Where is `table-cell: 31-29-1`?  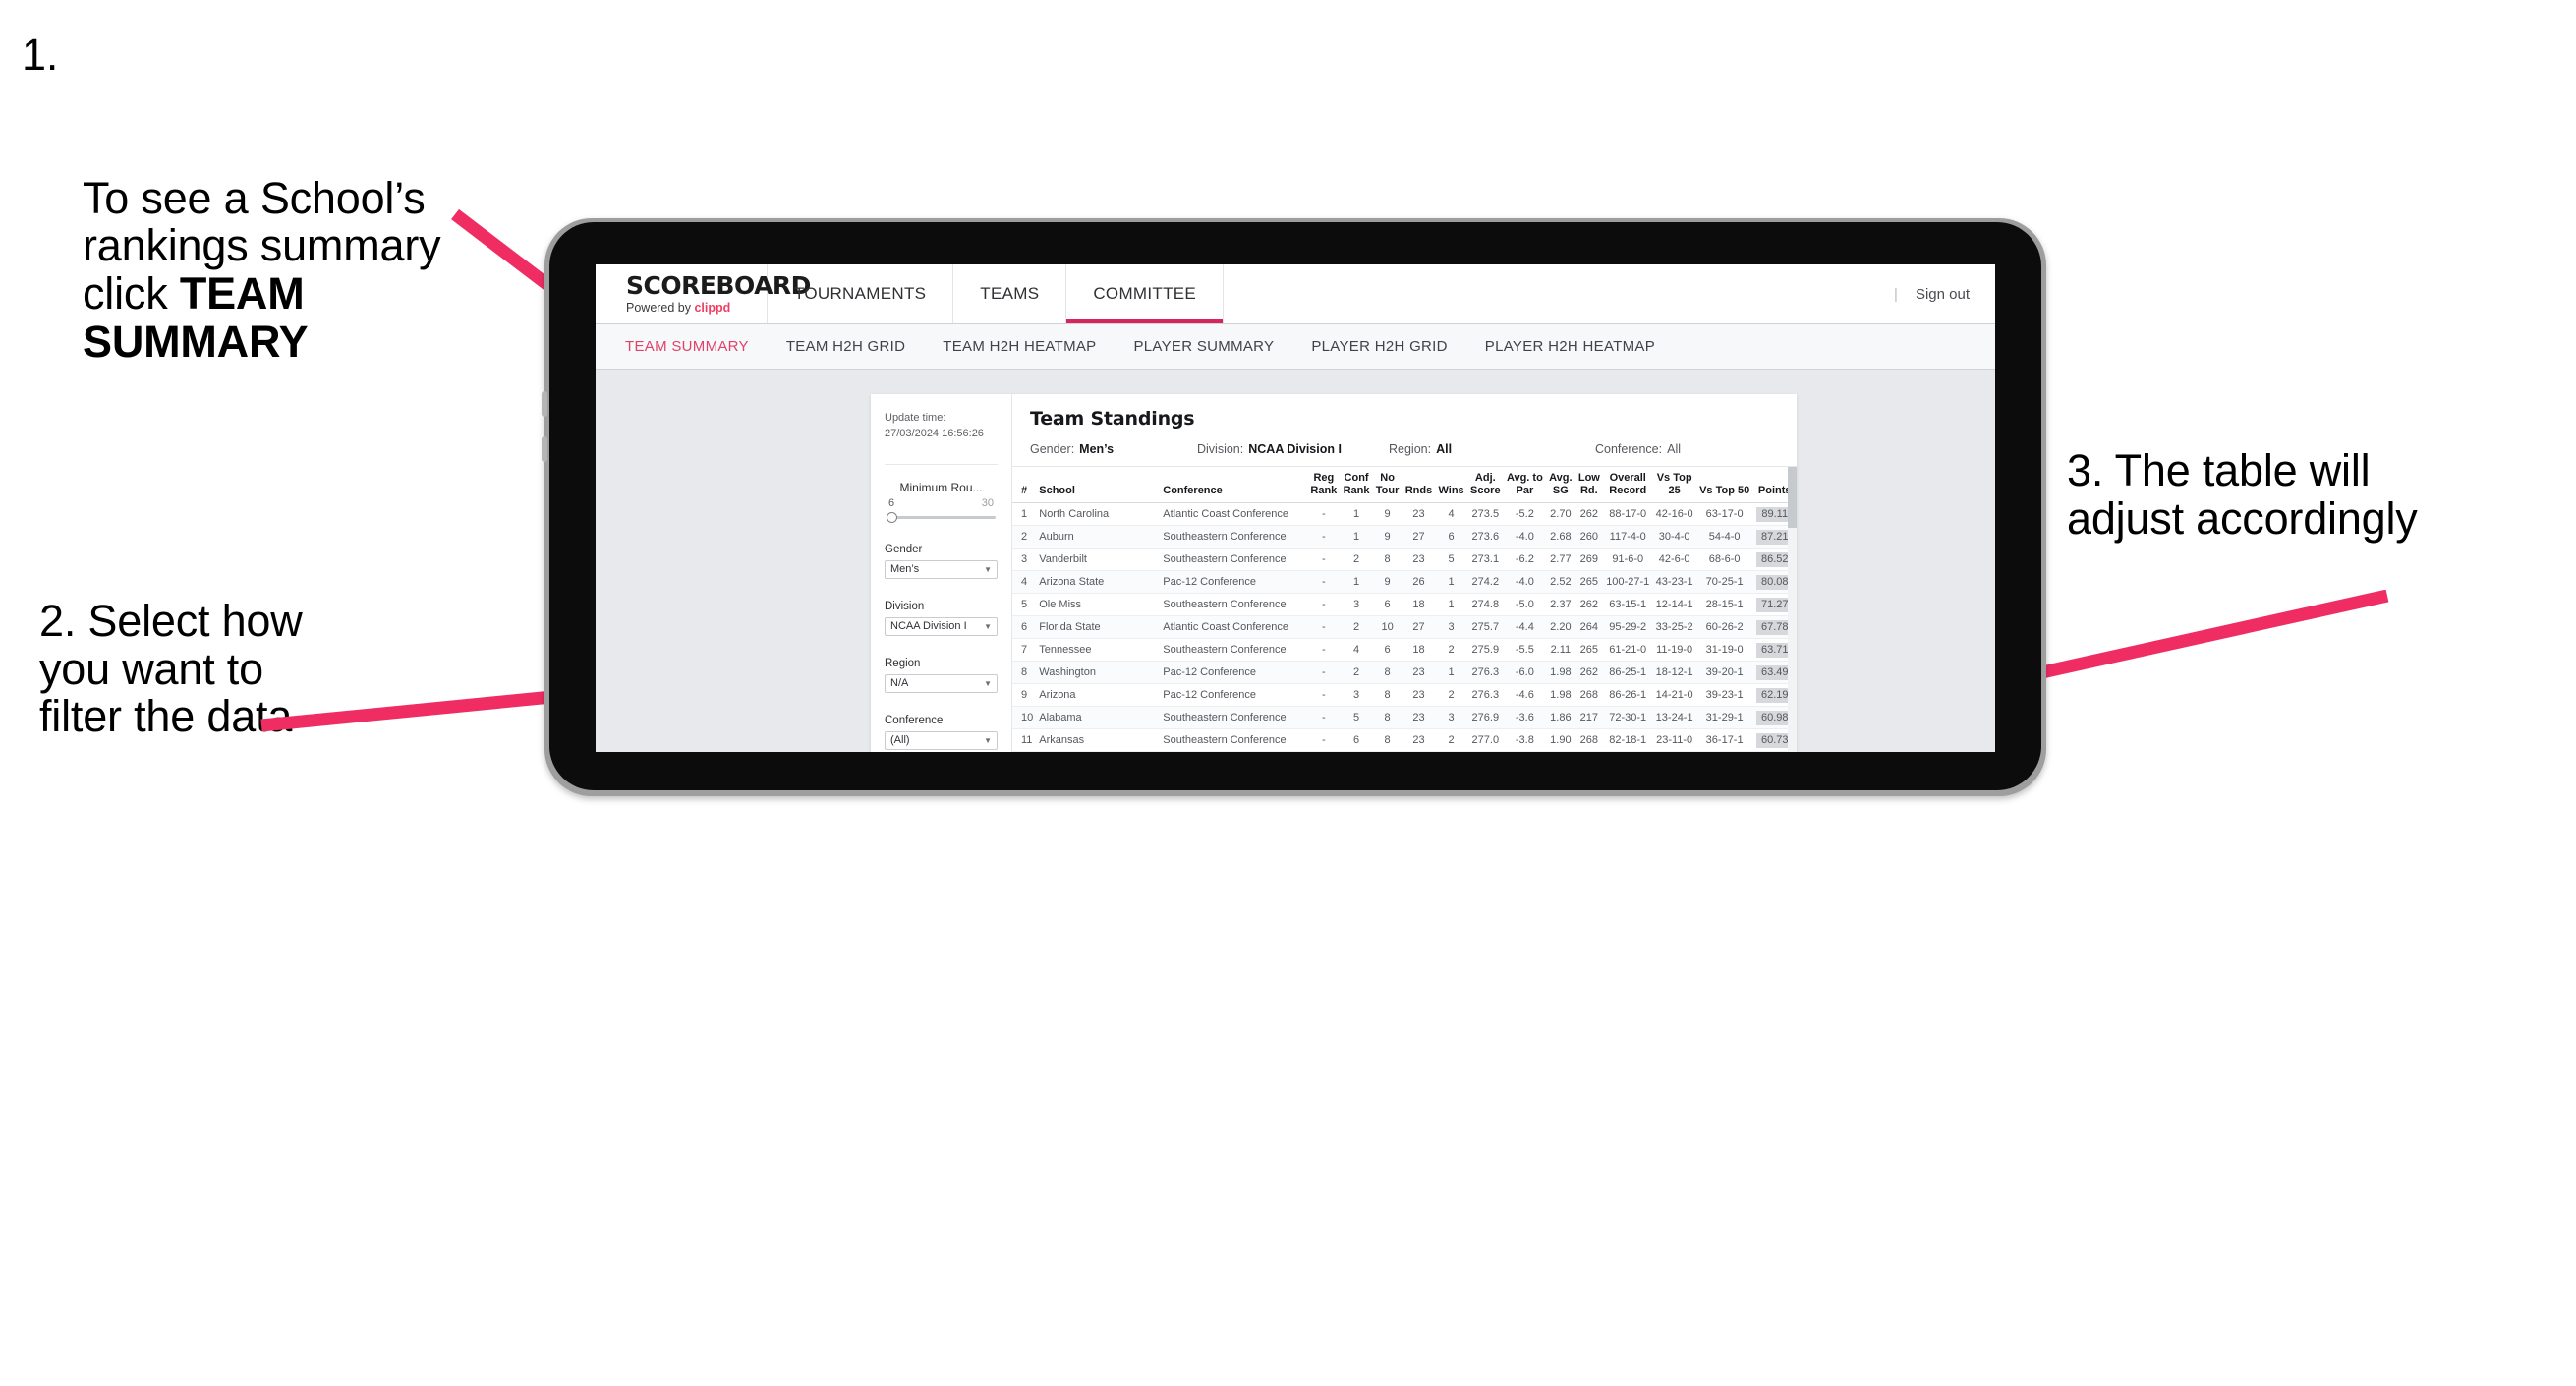 table-cell: 31-29-1 is located at coordinates (1724, 718).